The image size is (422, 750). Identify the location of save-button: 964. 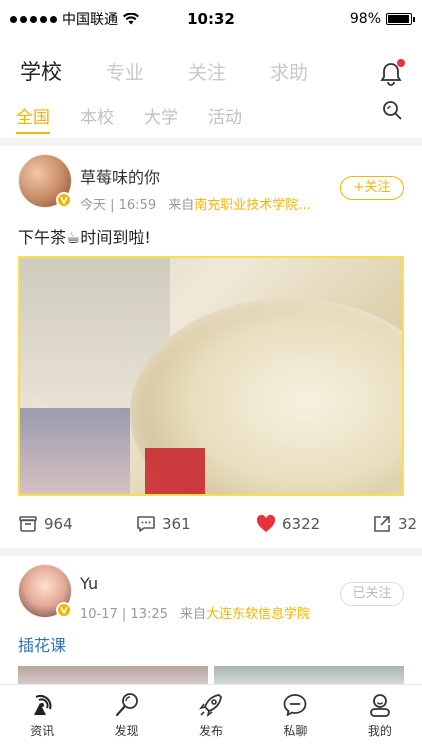
(45, 524).